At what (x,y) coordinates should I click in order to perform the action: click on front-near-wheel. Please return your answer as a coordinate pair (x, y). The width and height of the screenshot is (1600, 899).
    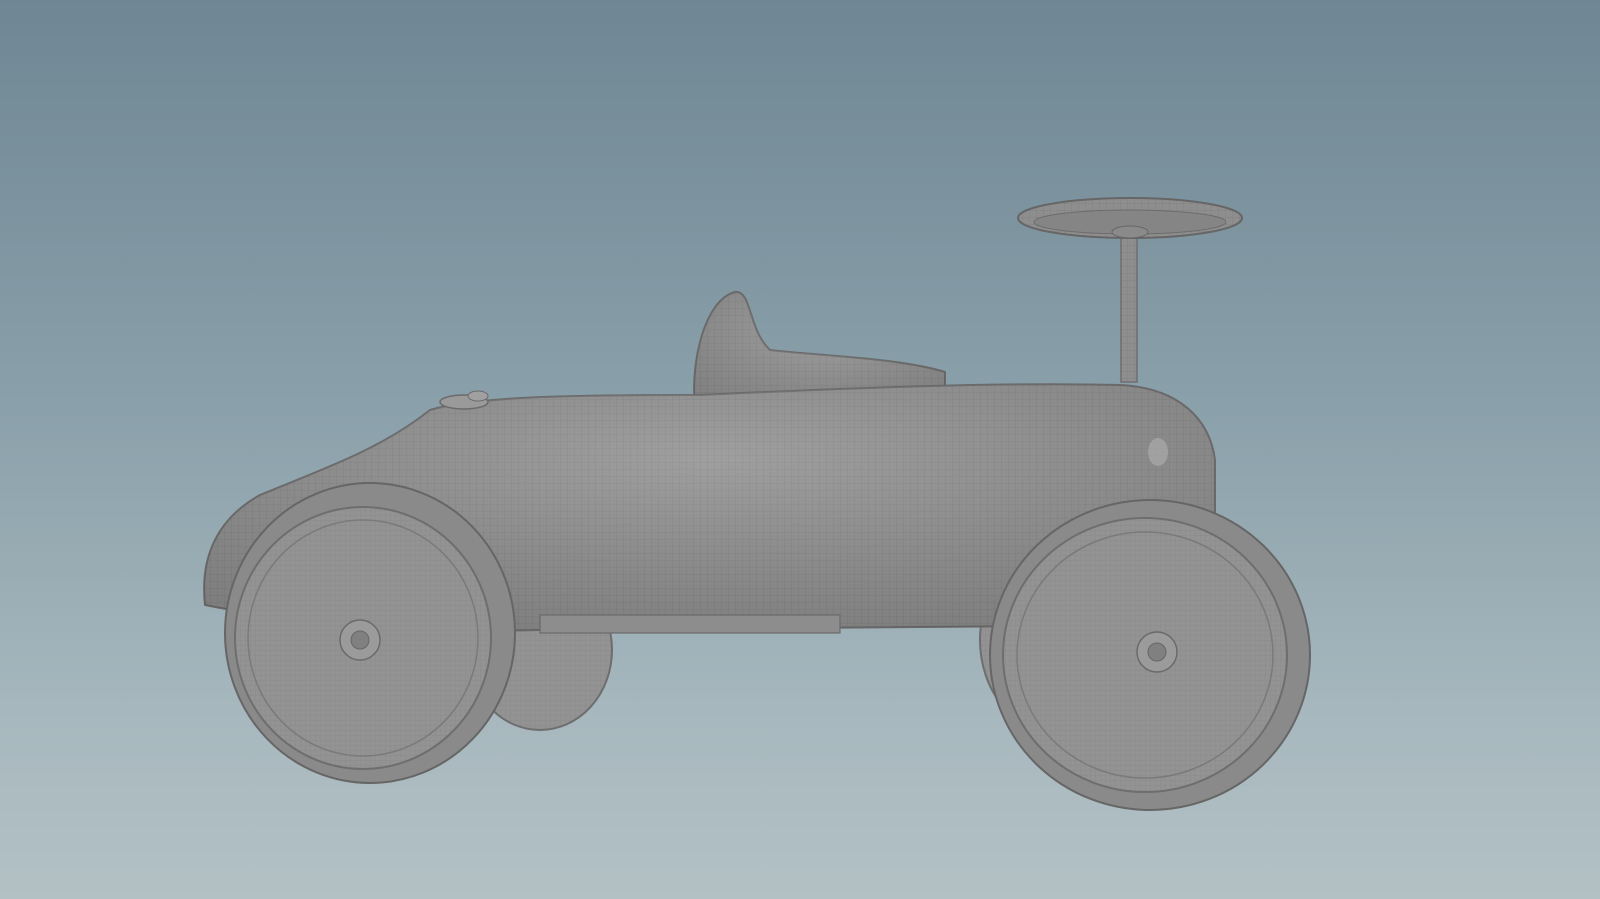
    Looking at the image, I should click on (1150, 655).